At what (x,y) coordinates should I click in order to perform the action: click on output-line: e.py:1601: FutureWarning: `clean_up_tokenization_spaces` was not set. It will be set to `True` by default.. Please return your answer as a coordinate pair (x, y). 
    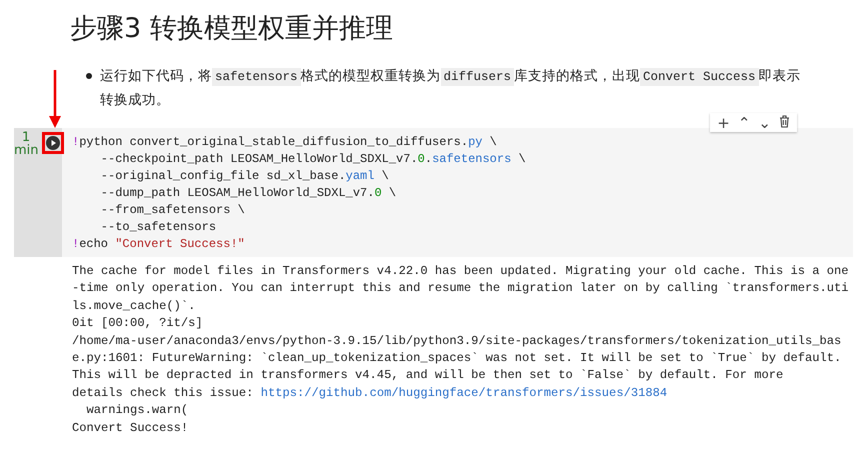
    Looking at the image, I should click on (457, 359).